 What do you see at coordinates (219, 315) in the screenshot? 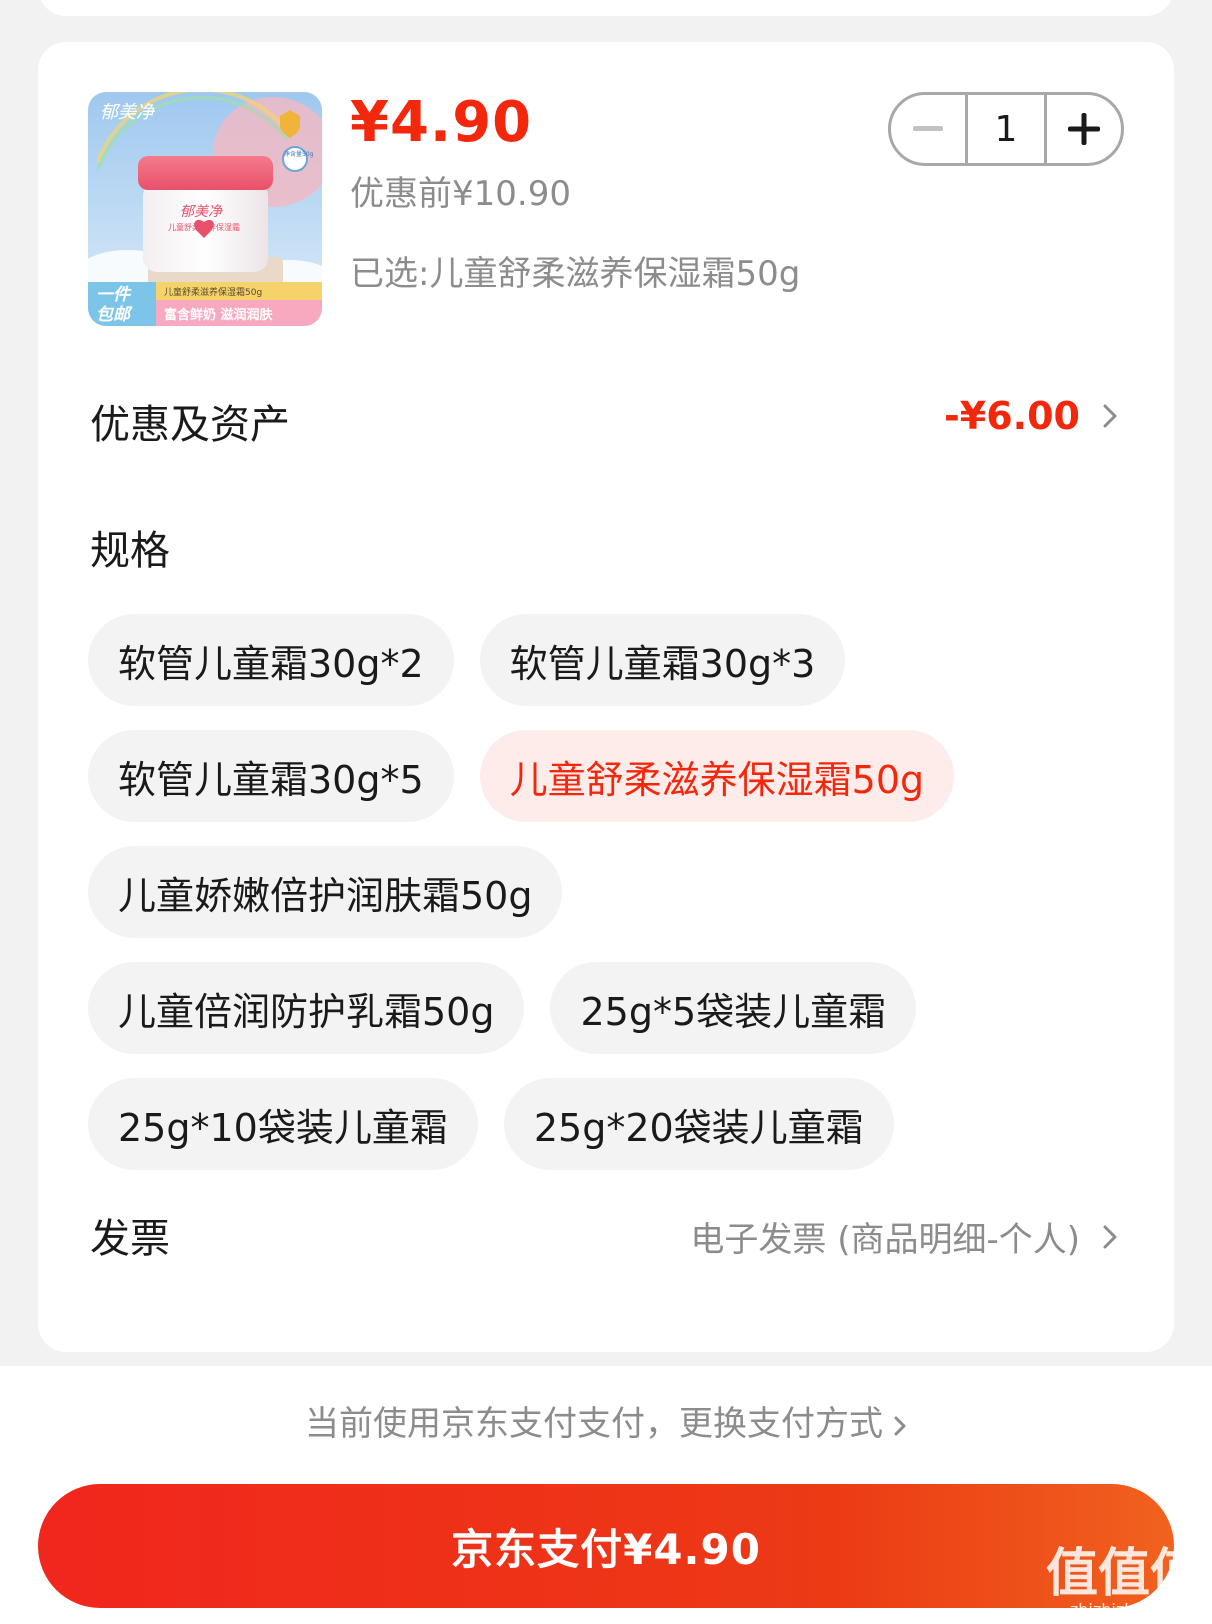
I see `svg-text: 富含鲜奶 滋润润肤` at bounding box center [219, 315].